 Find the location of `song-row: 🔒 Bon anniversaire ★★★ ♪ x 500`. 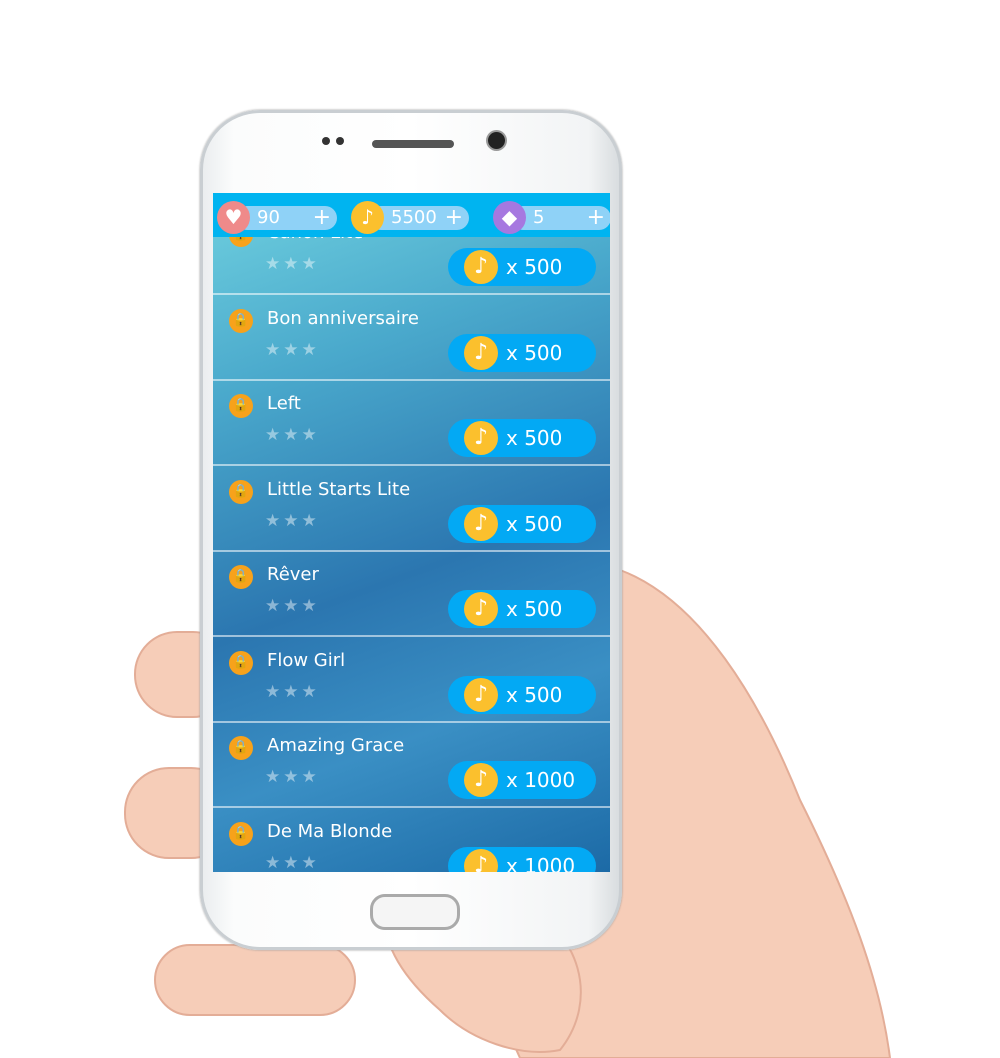

song-row: 🔒 Bon anniversaire ★★★ ♪ x 500 is located at coordinates (411, 337).